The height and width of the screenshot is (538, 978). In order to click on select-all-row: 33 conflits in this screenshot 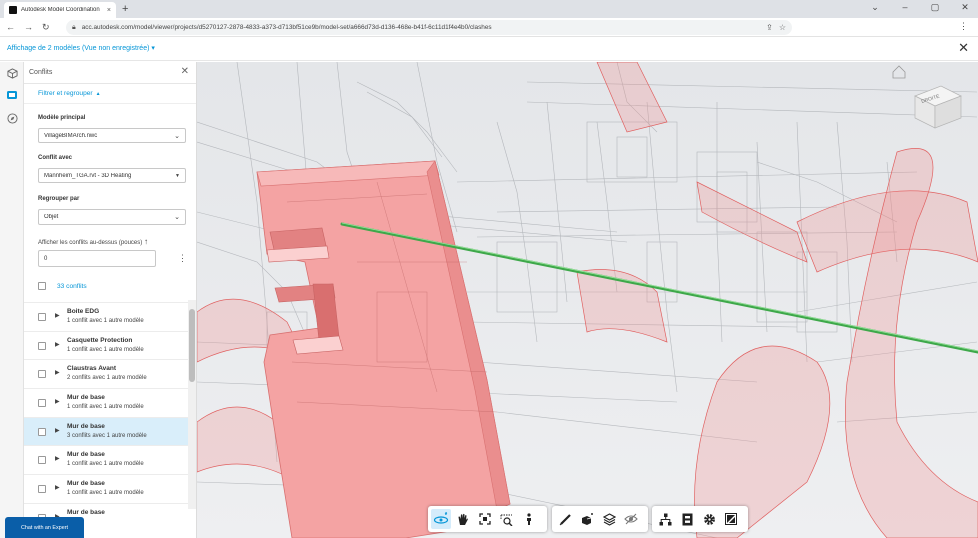, I will do `click(62, 286)`.